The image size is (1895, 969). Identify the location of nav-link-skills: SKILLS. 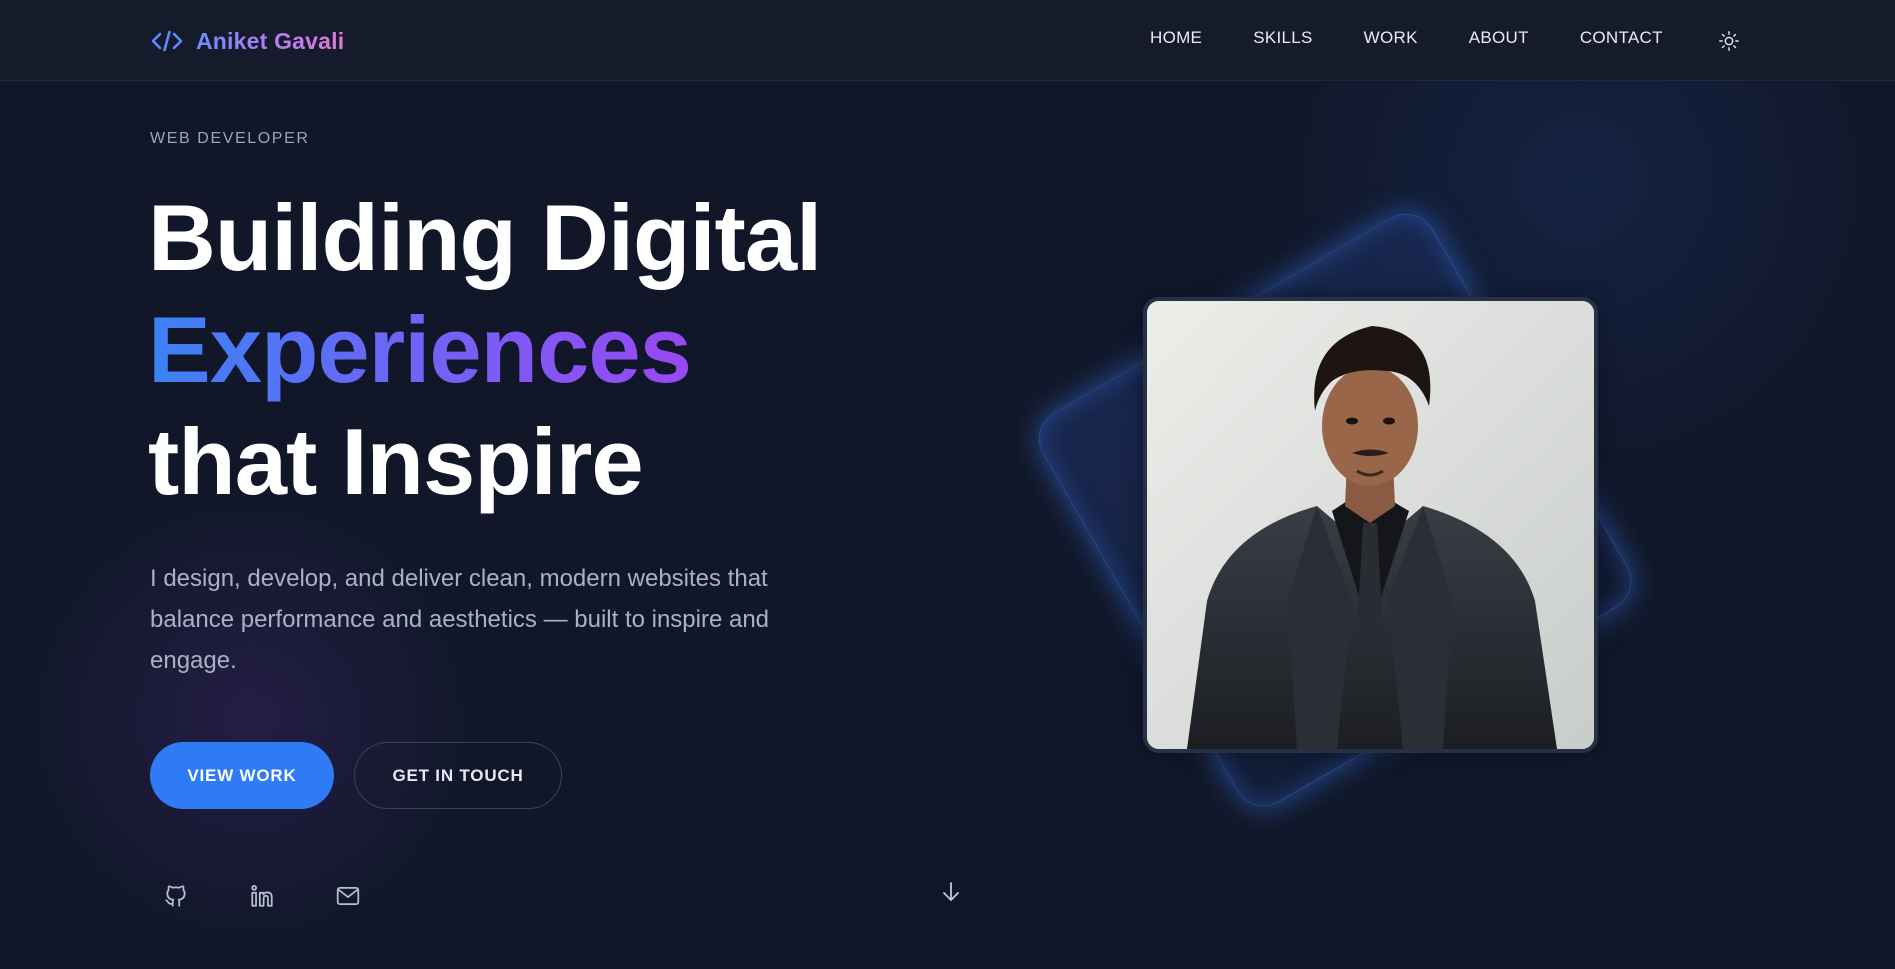
(1282, 38).